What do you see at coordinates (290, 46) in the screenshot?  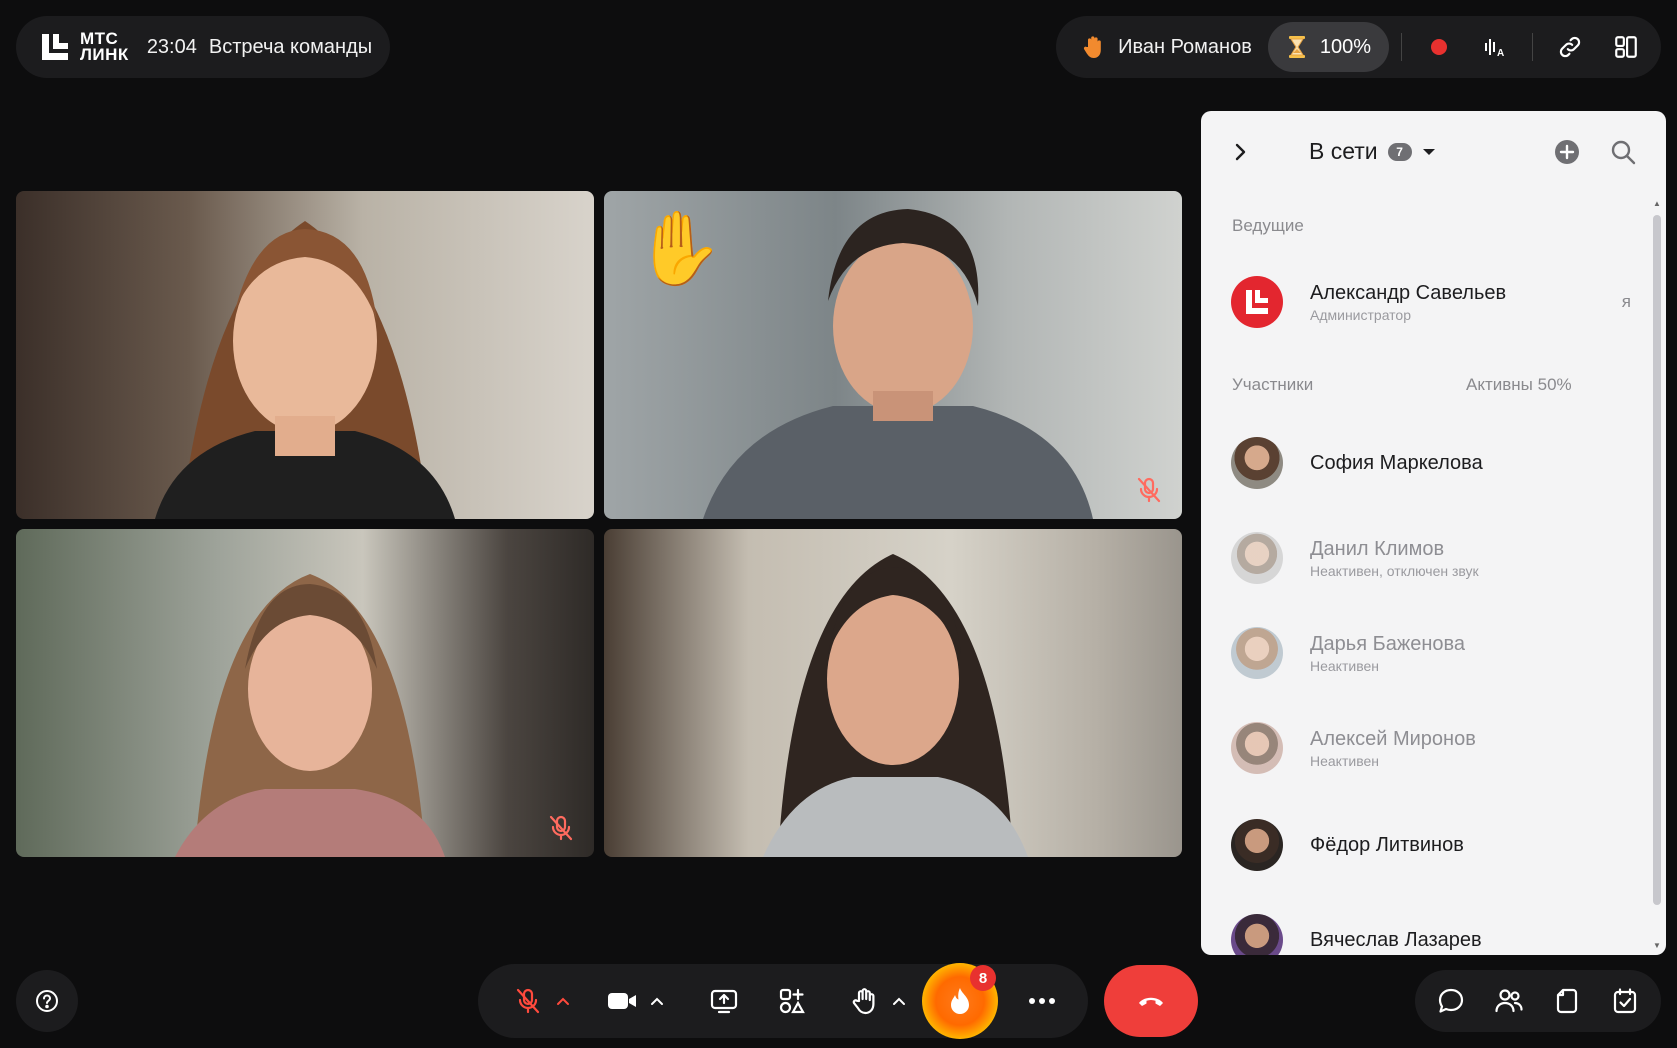 I see `meeting-title: Встреча команды` at bounding box center [290, 46].